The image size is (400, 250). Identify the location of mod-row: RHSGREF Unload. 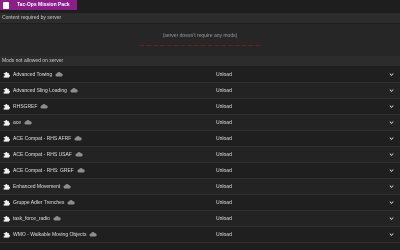
(200, 107).